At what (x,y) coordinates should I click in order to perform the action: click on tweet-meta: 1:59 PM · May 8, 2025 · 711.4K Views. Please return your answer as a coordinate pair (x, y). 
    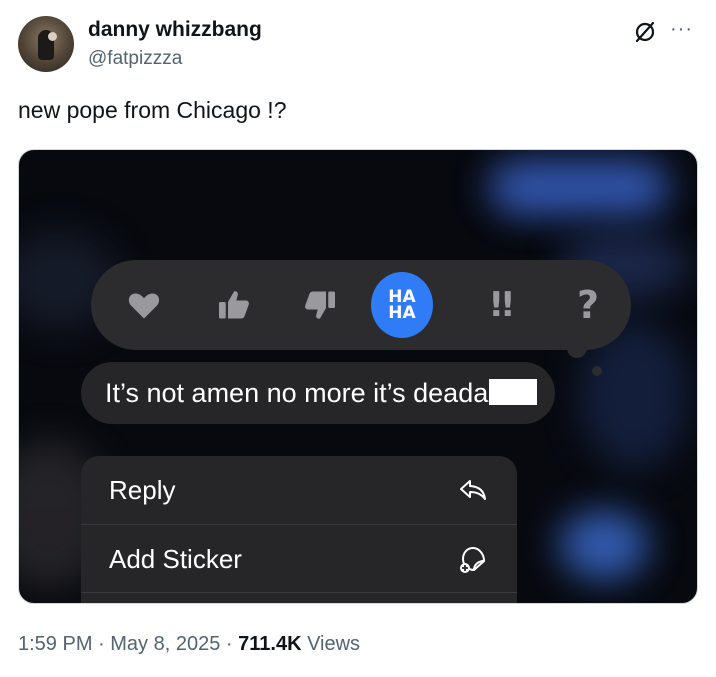
    Looking at the image, I should click on (189, 644).